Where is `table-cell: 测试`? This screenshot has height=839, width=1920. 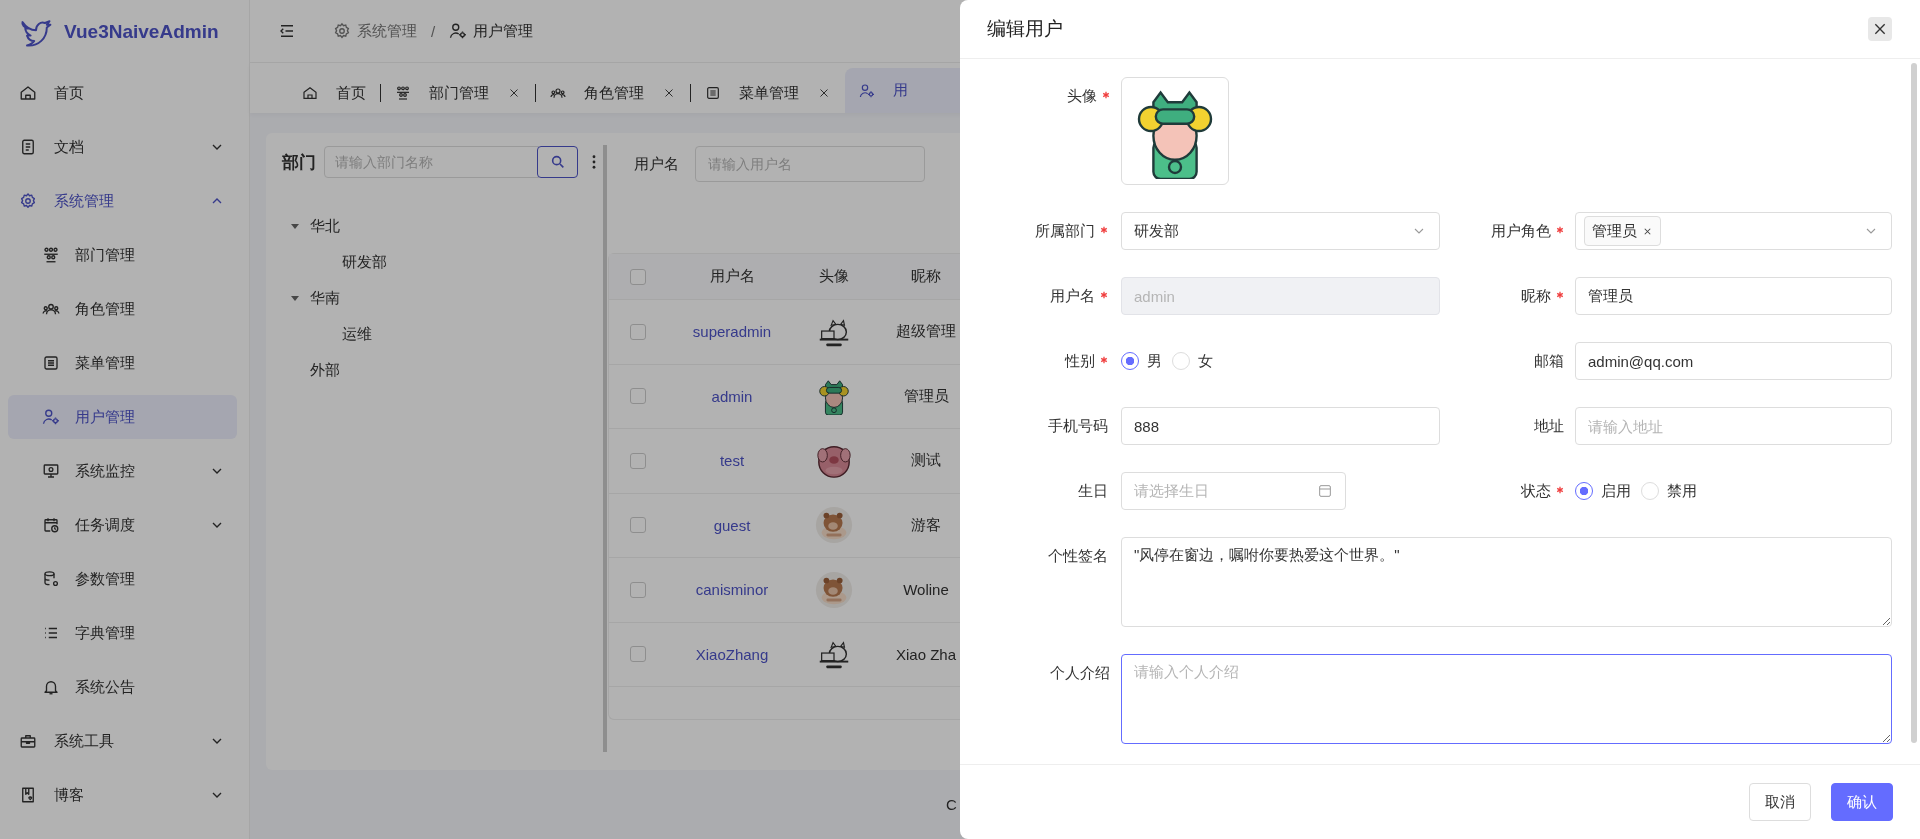
table-cell: 测试 is located at coordinates (926, 461).